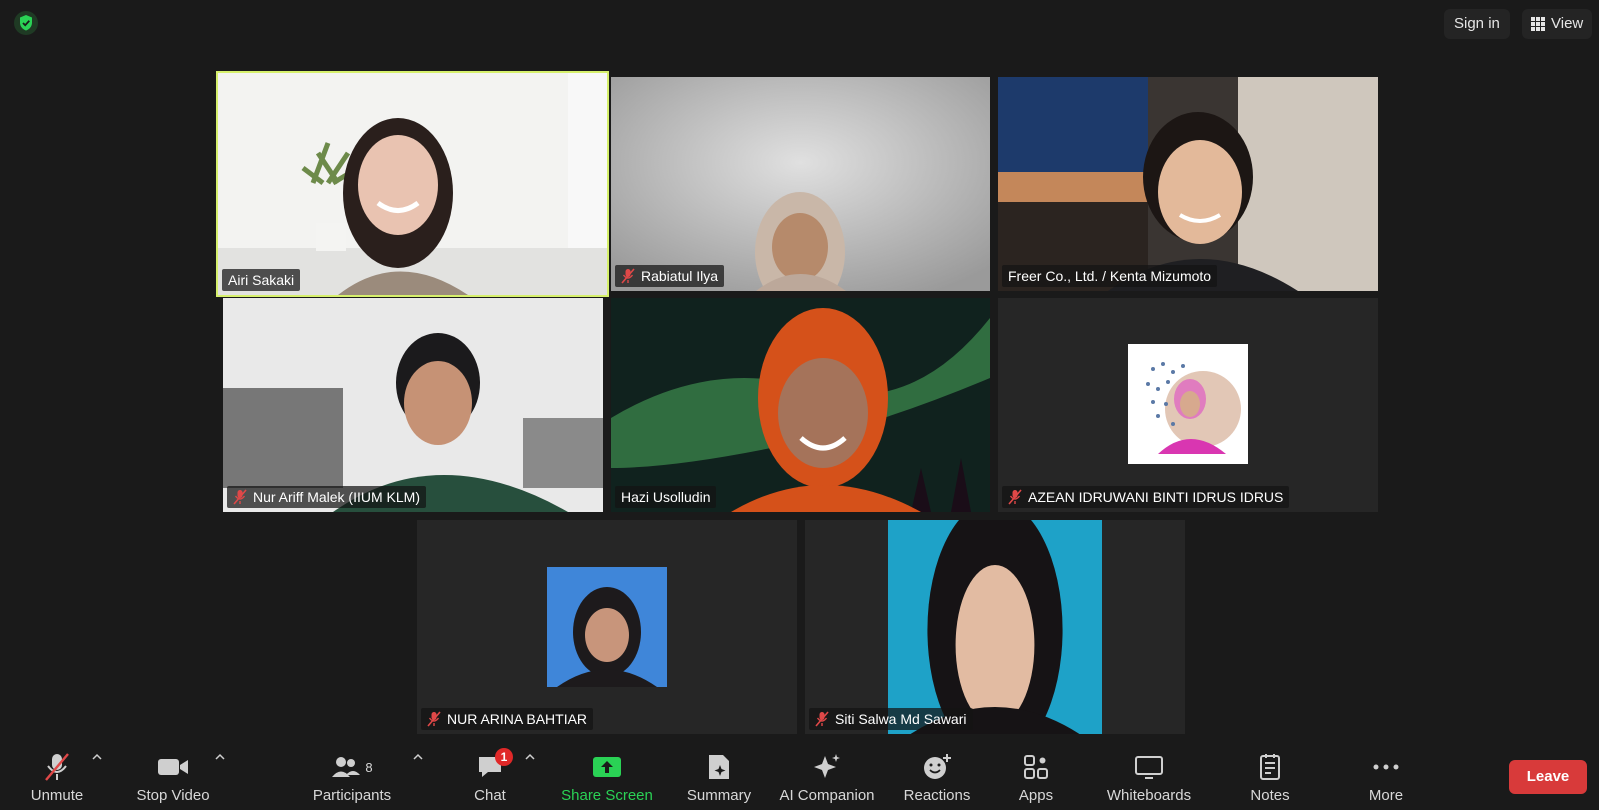  I want to click on video-options-chevron-icon, so click(220, 757).